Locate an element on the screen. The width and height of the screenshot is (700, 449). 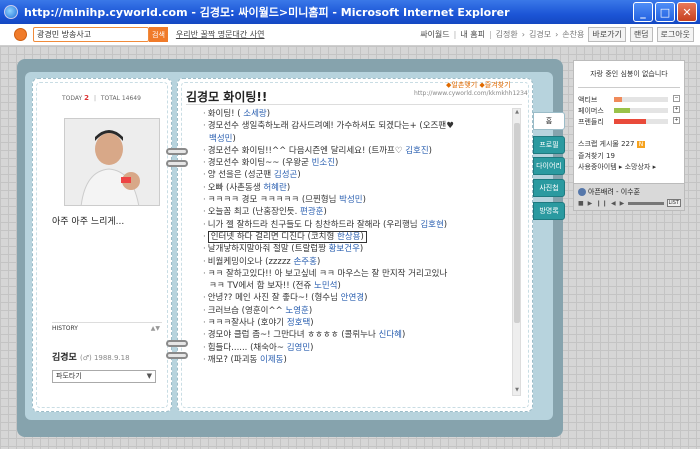
bragging-message: 자랑 중인 심봉이 없습니다 is located at coordinates (629, 74).